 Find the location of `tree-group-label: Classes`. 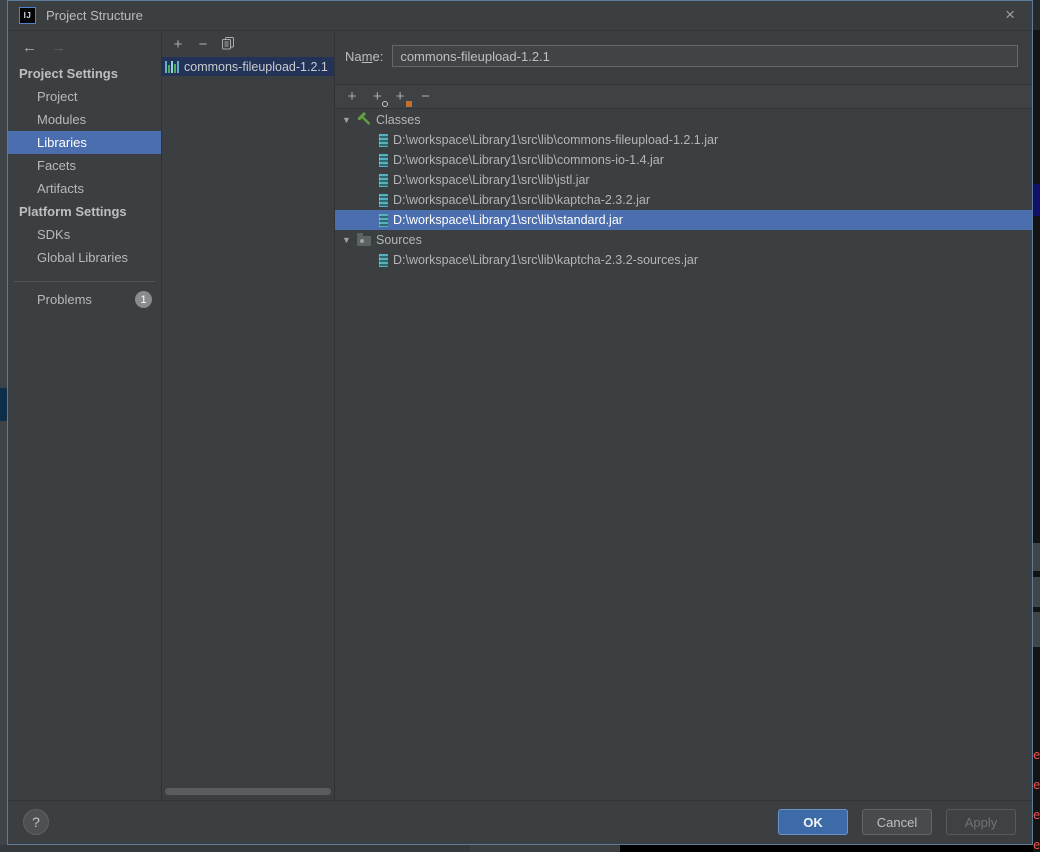

tree-group-label: Classes is located at coordinates (398, 120).